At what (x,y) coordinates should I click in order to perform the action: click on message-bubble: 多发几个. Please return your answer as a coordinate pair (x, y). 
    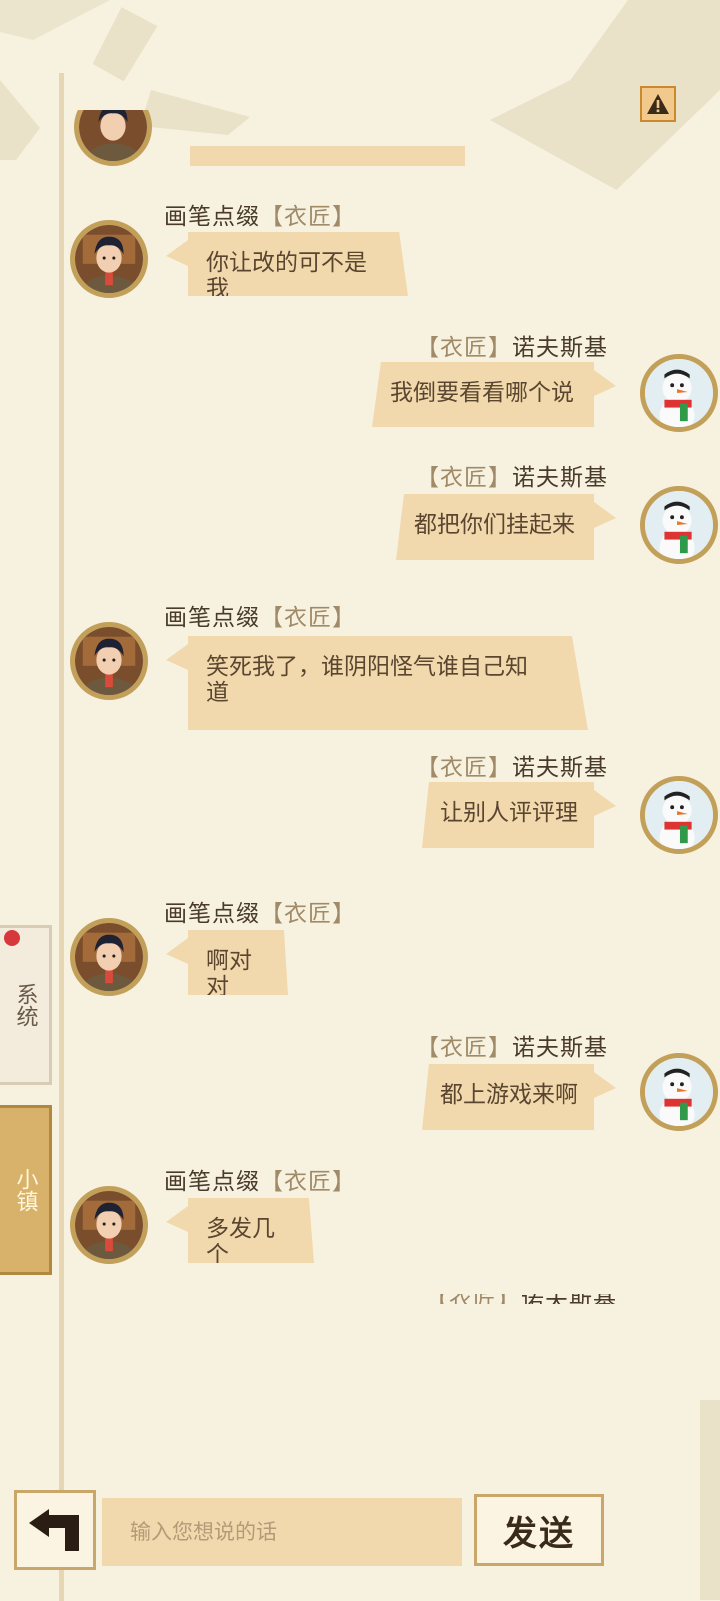
    Looking at the image, I should click on (251, 1230).